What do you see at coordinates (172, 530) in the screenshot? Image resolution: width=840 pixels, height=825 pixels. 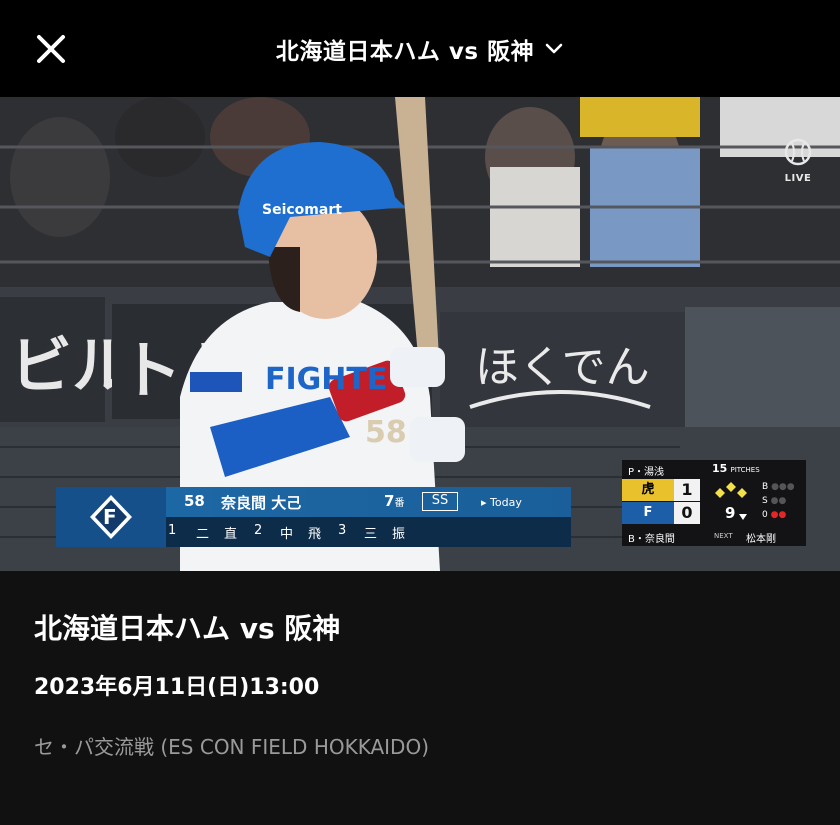 I see `history-item: 1` at bounding box center [172, 530].